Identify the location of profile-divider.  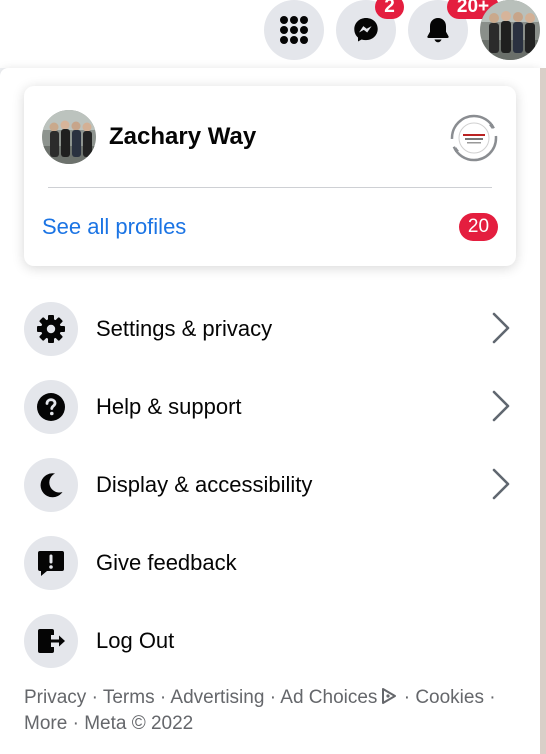
(270, 187).